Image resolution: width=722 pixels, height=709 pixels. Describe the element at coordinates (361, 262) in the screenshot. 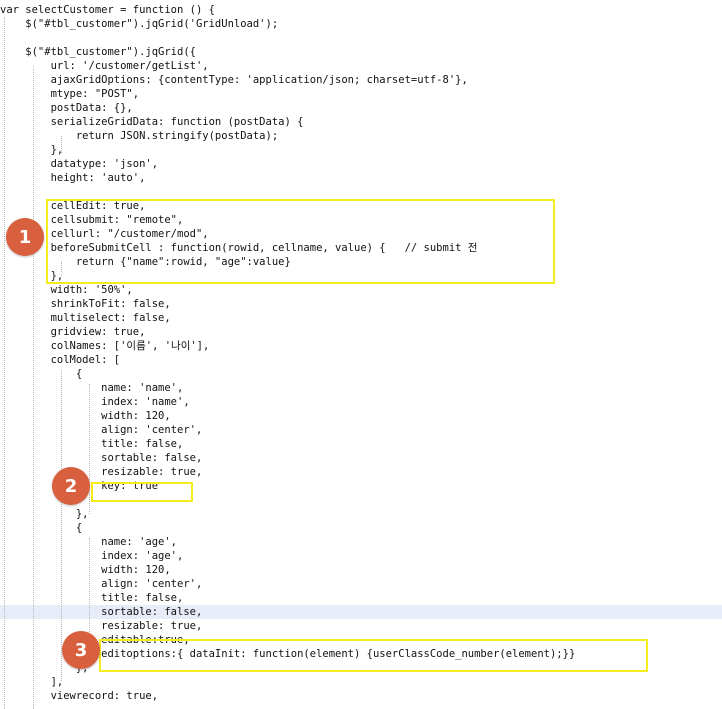

I see `code-line: return {"name":rowid, "age":value}` at that location.